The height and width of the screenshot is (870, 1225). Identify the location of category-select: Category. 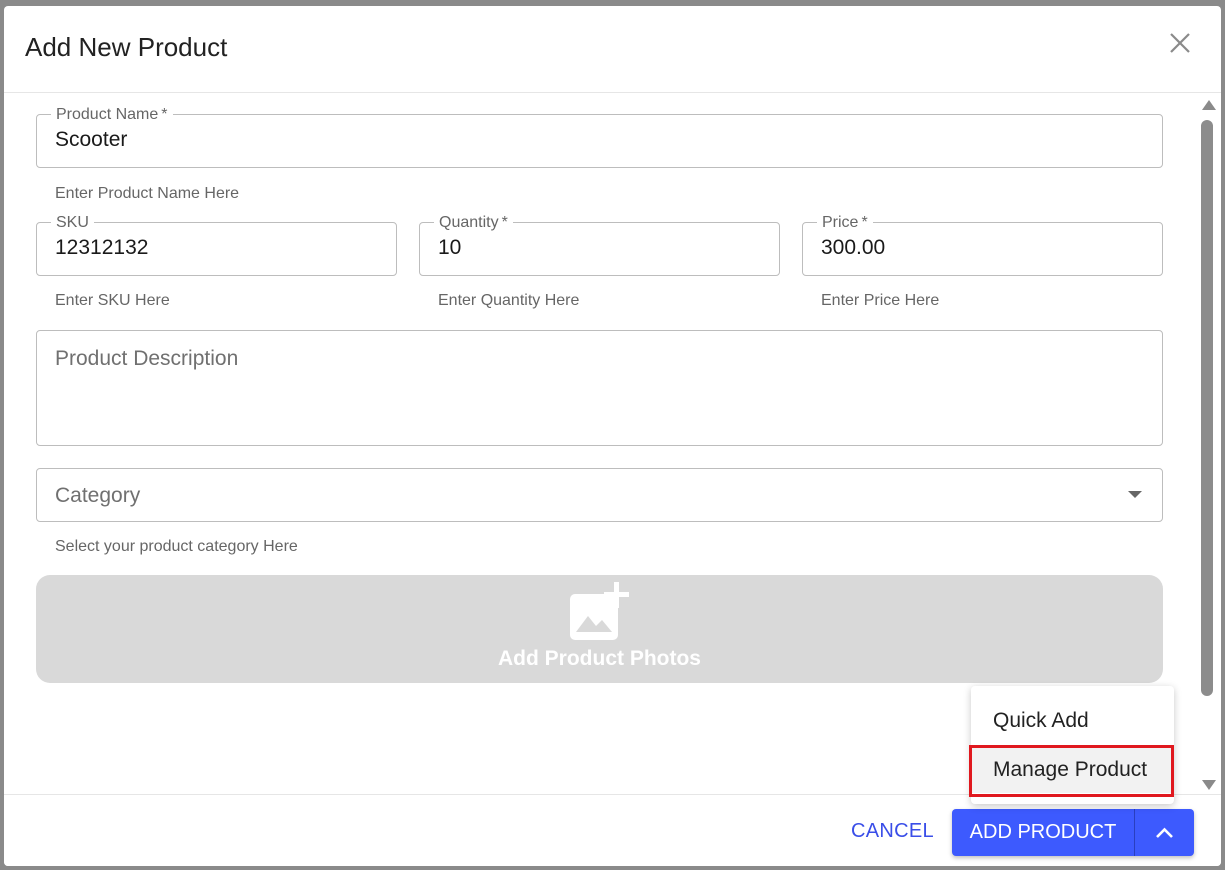
(599, 495).